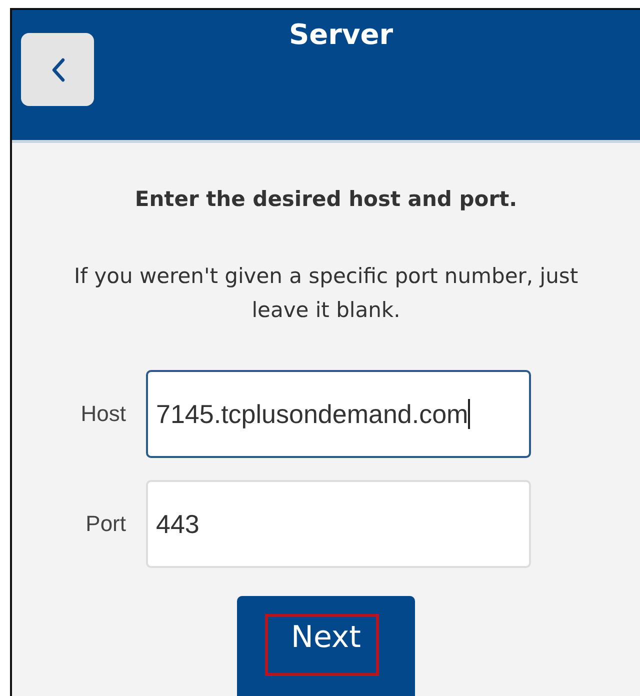 The height and width of the screenshot is (696, 640). I want to click on page-title: Server, so click(341, 34).